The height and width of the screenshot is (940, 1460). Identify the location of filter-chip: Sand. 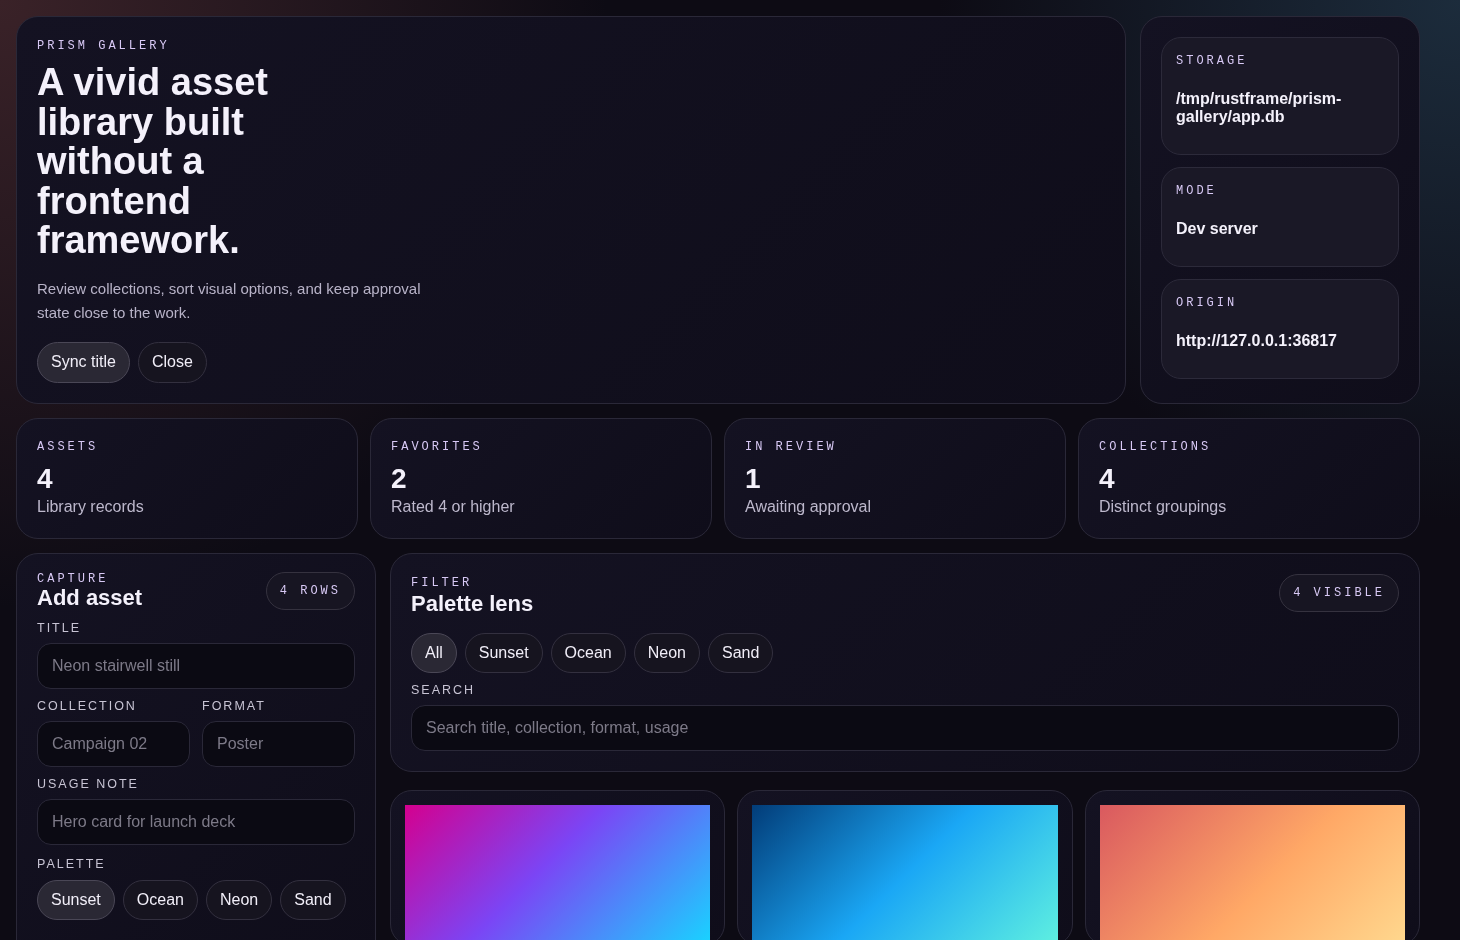
(741, 653).